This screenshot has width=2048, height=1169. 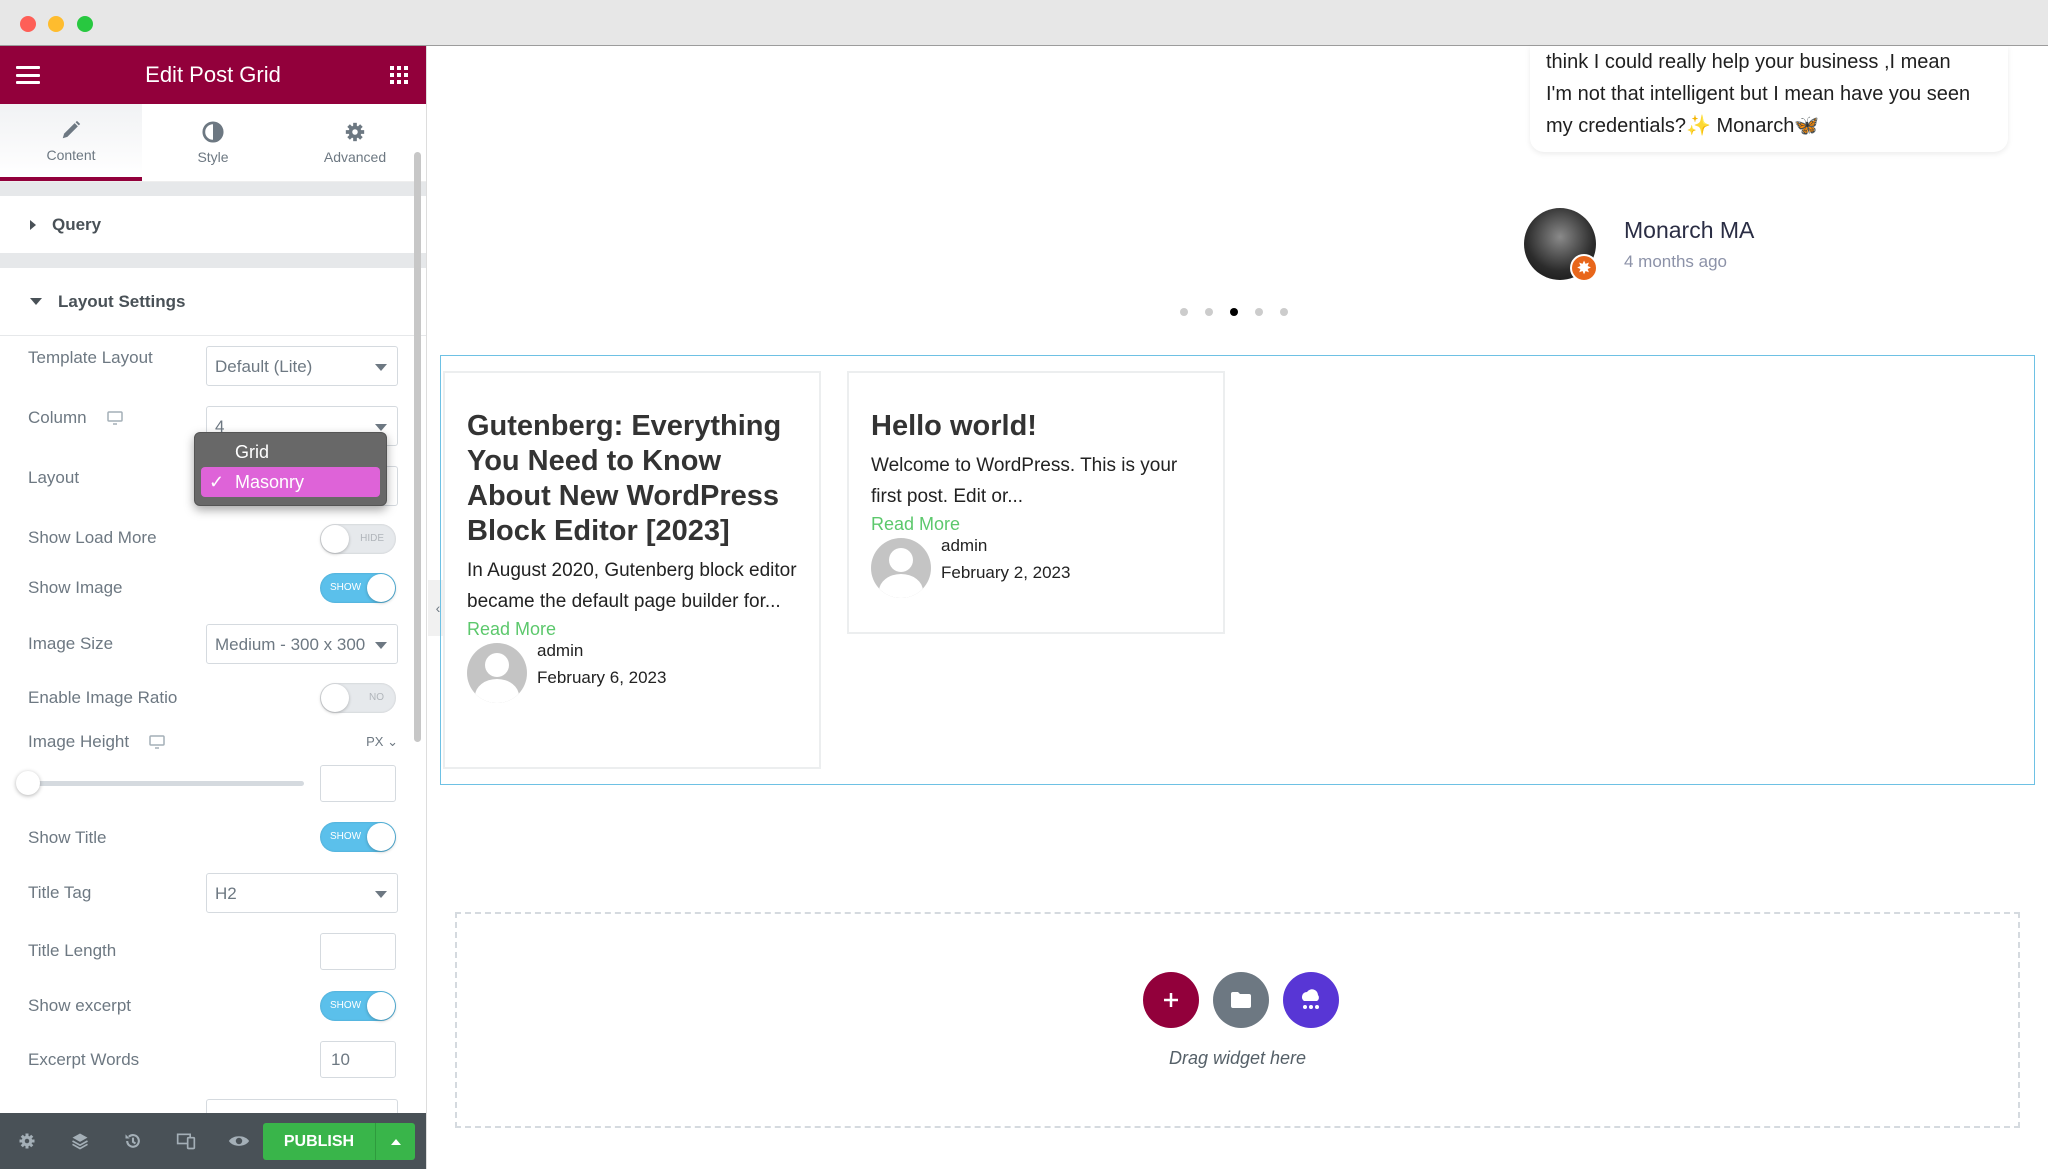 I want to click on preview-eye-icon, so click(x=239, y=1141).